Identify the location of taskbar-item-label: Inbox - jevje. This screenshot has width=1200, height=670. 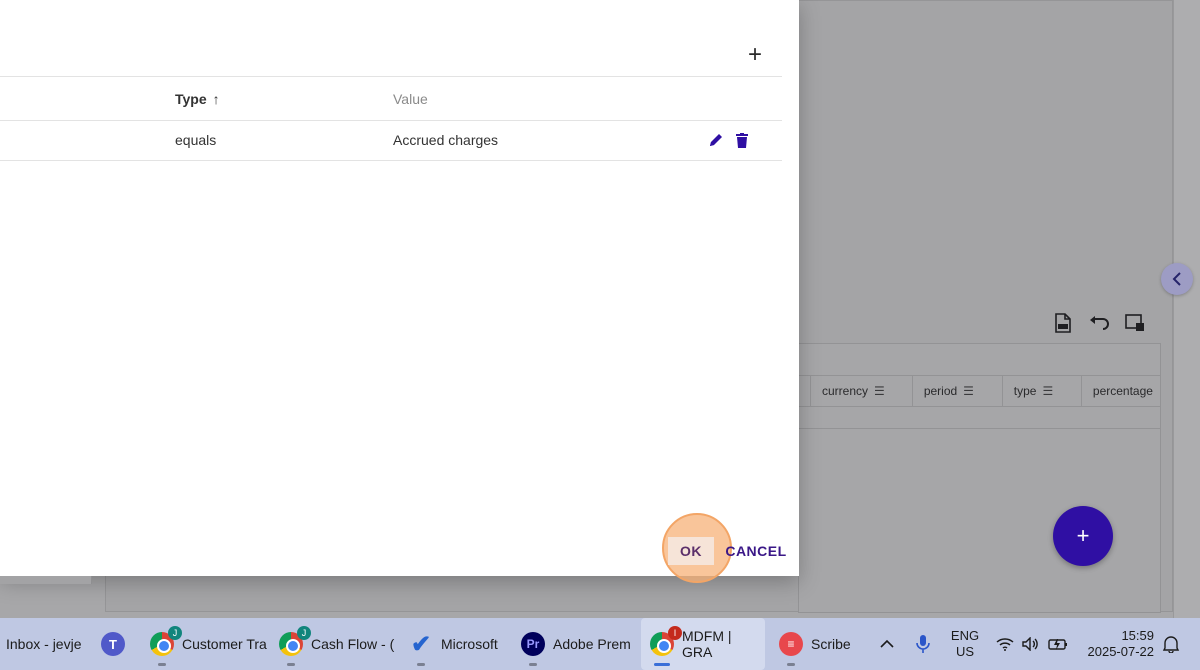
(44, 644).